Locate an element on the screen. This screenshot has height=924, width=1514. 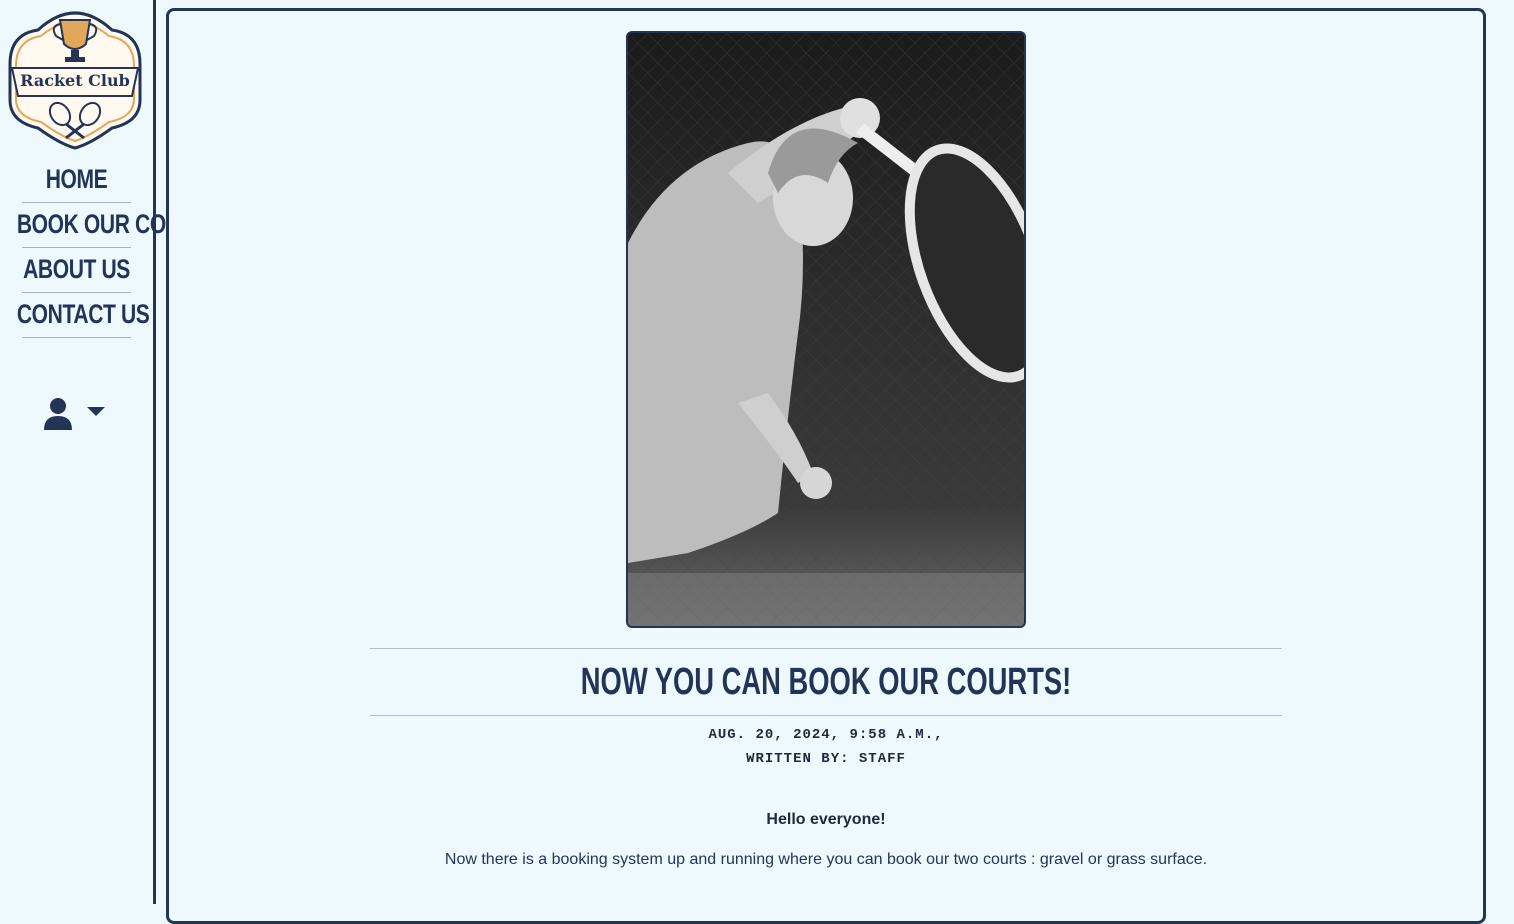
title-divider-top is located at coordinates (826, 648).